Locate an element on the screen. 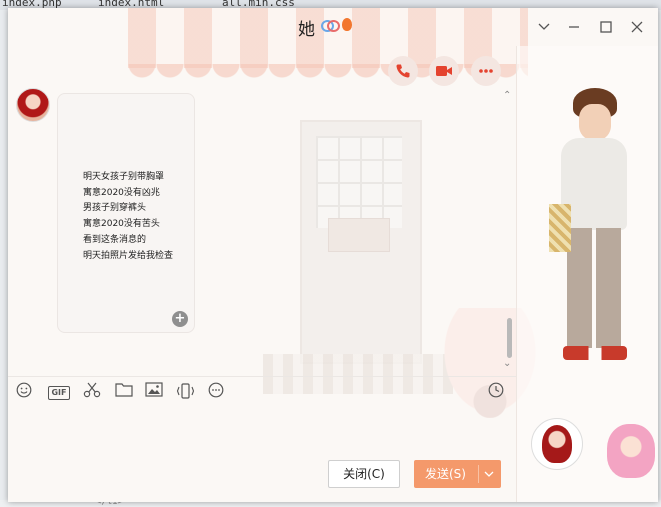  contact-avatar is located at coordinates (557, 444).